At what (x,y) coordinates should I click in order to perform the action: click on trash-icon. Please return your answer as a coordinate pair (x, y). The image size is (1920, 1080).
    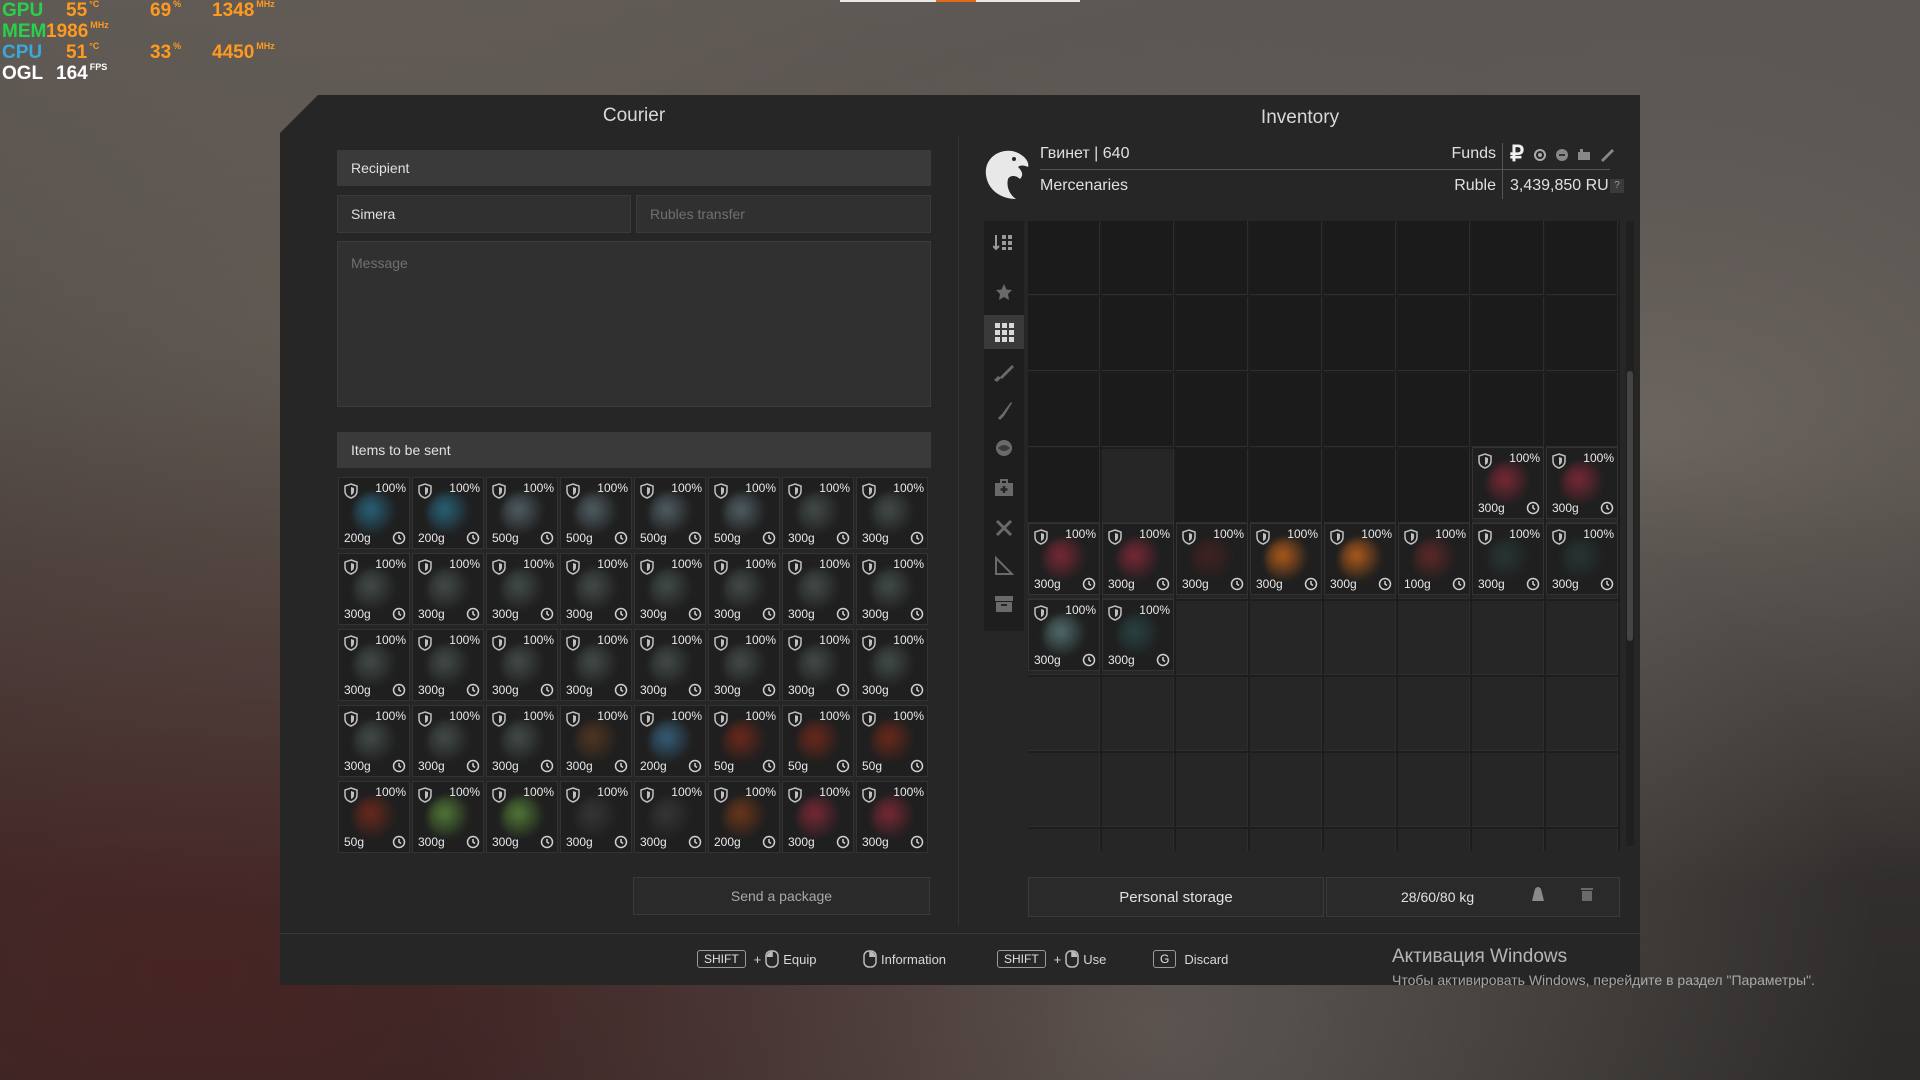
    Looking at the image, I should click on (1587, 894).